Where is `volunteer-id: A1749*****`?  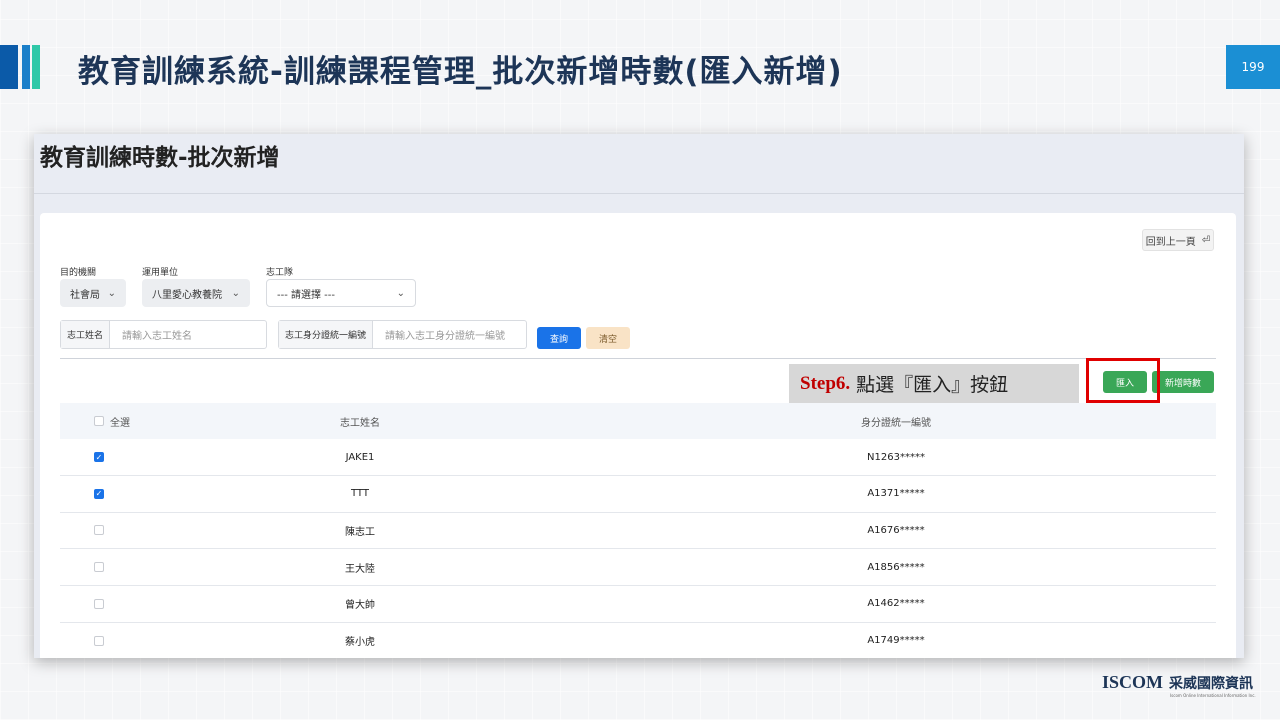
volunteer-id: A1749***** is located at coordinates (896, 640).